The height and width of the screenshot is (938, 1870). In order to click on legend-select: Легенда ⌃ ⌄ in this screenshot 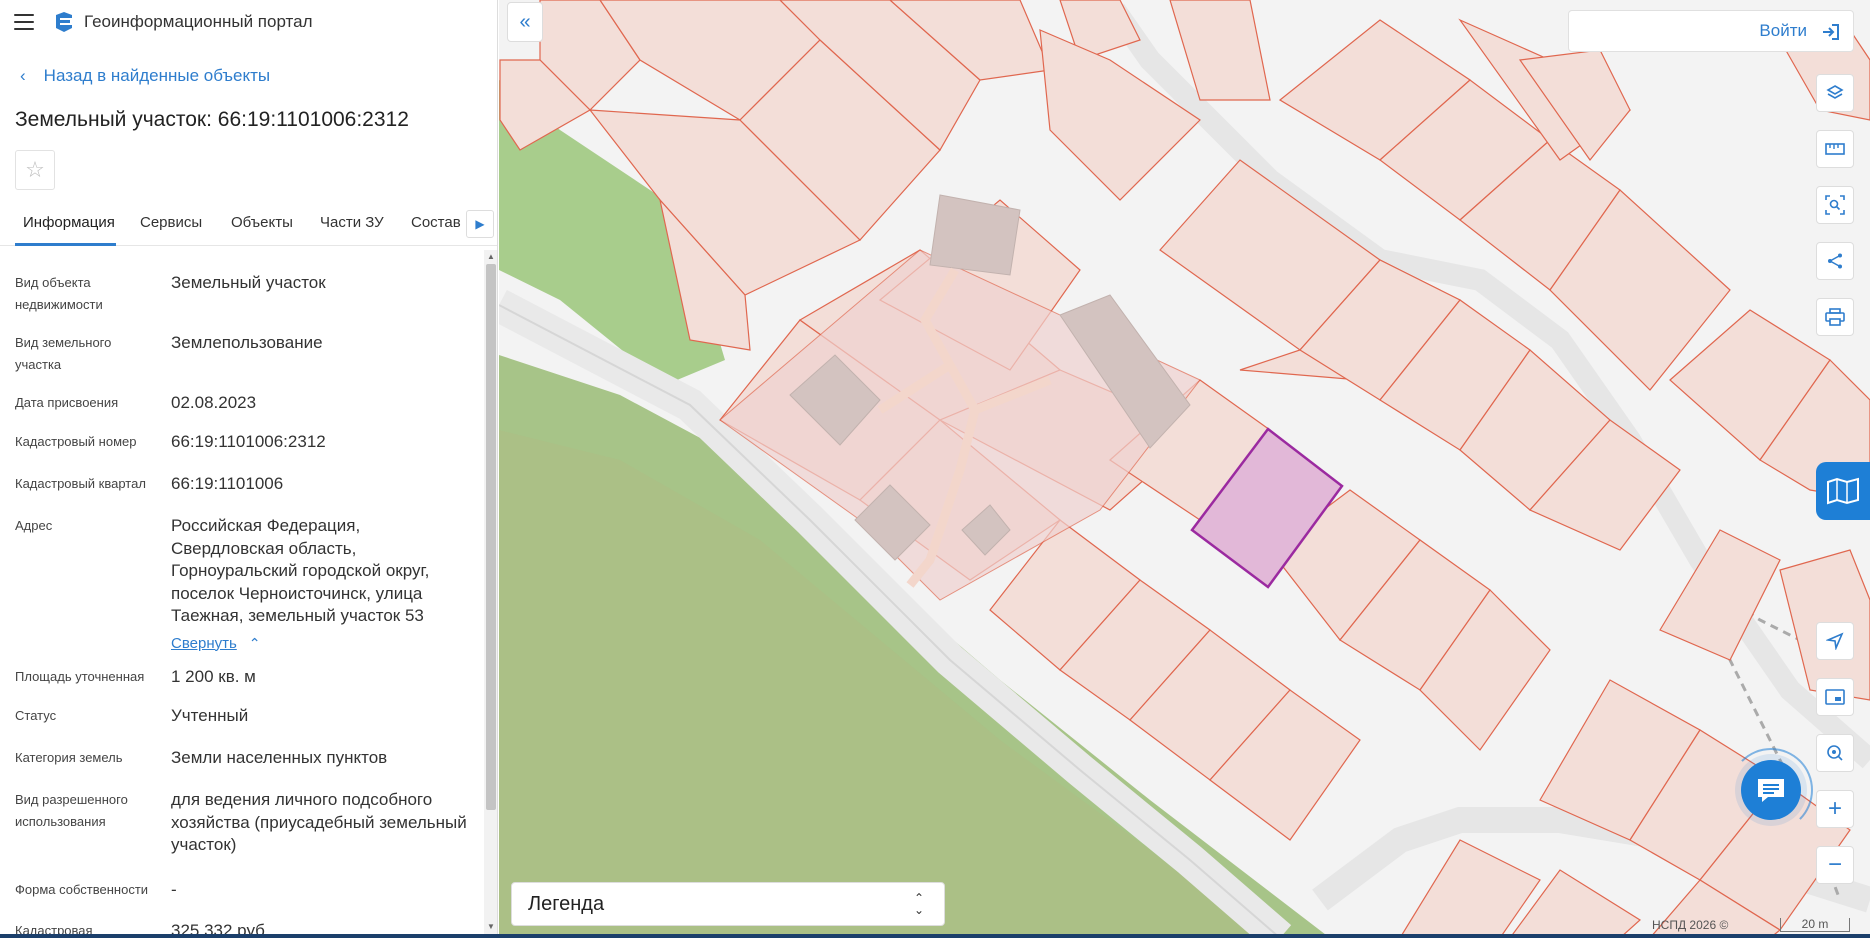, I will do `click(728, 904)`.